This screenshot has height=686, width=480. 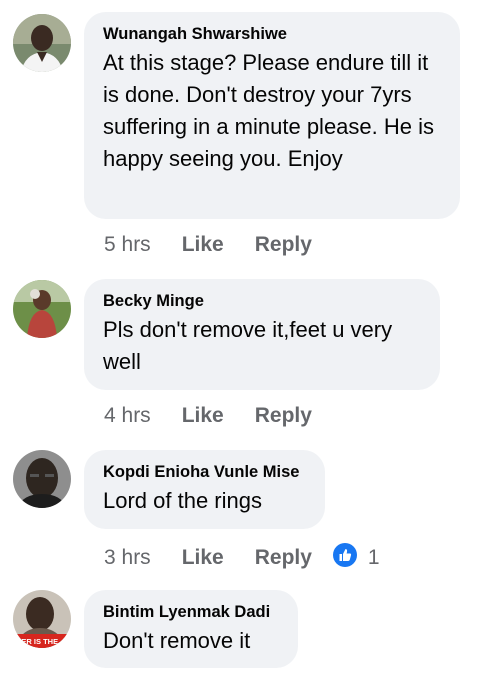 What do you see at coordinates (248, 345) in the screenshot?
I see `comment-text: Pls don't remove it,feet u very well` at bounding box center [248, 345].